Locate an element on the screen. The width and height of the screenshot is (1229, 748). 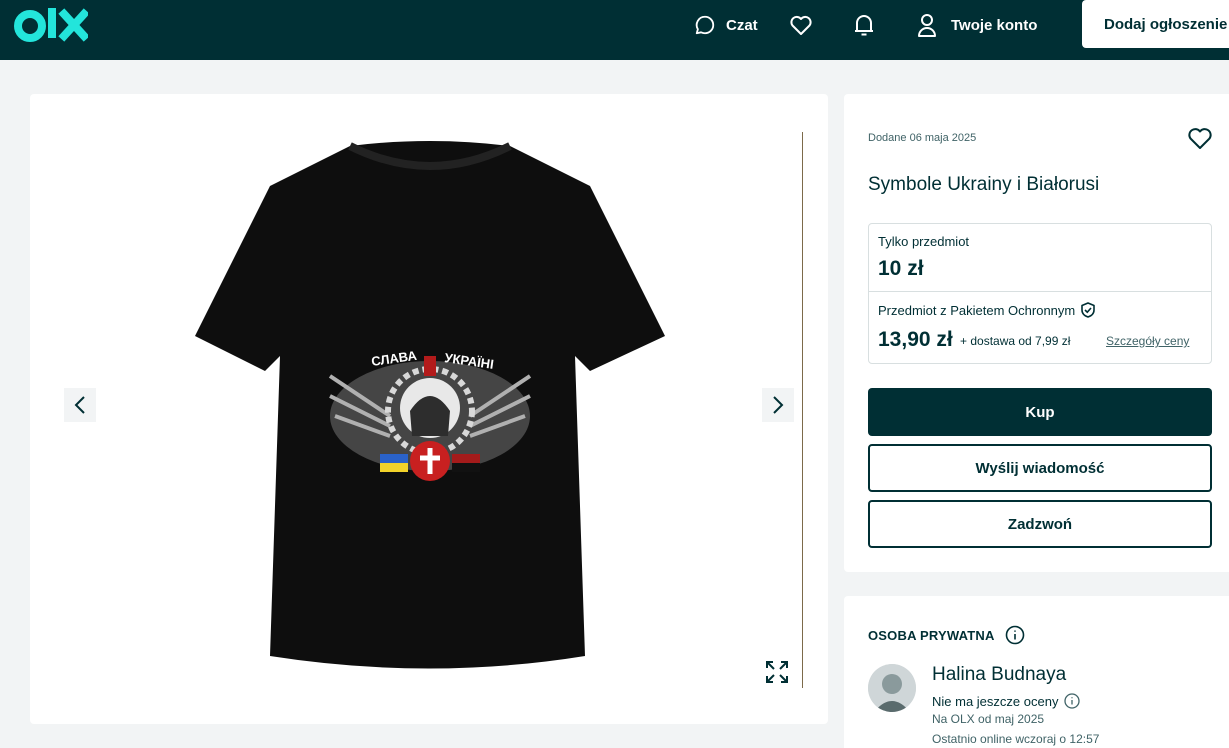
seller-last-online: Ostatnio online wczoraj o 12:57 is located at coordinates (1016, 739).